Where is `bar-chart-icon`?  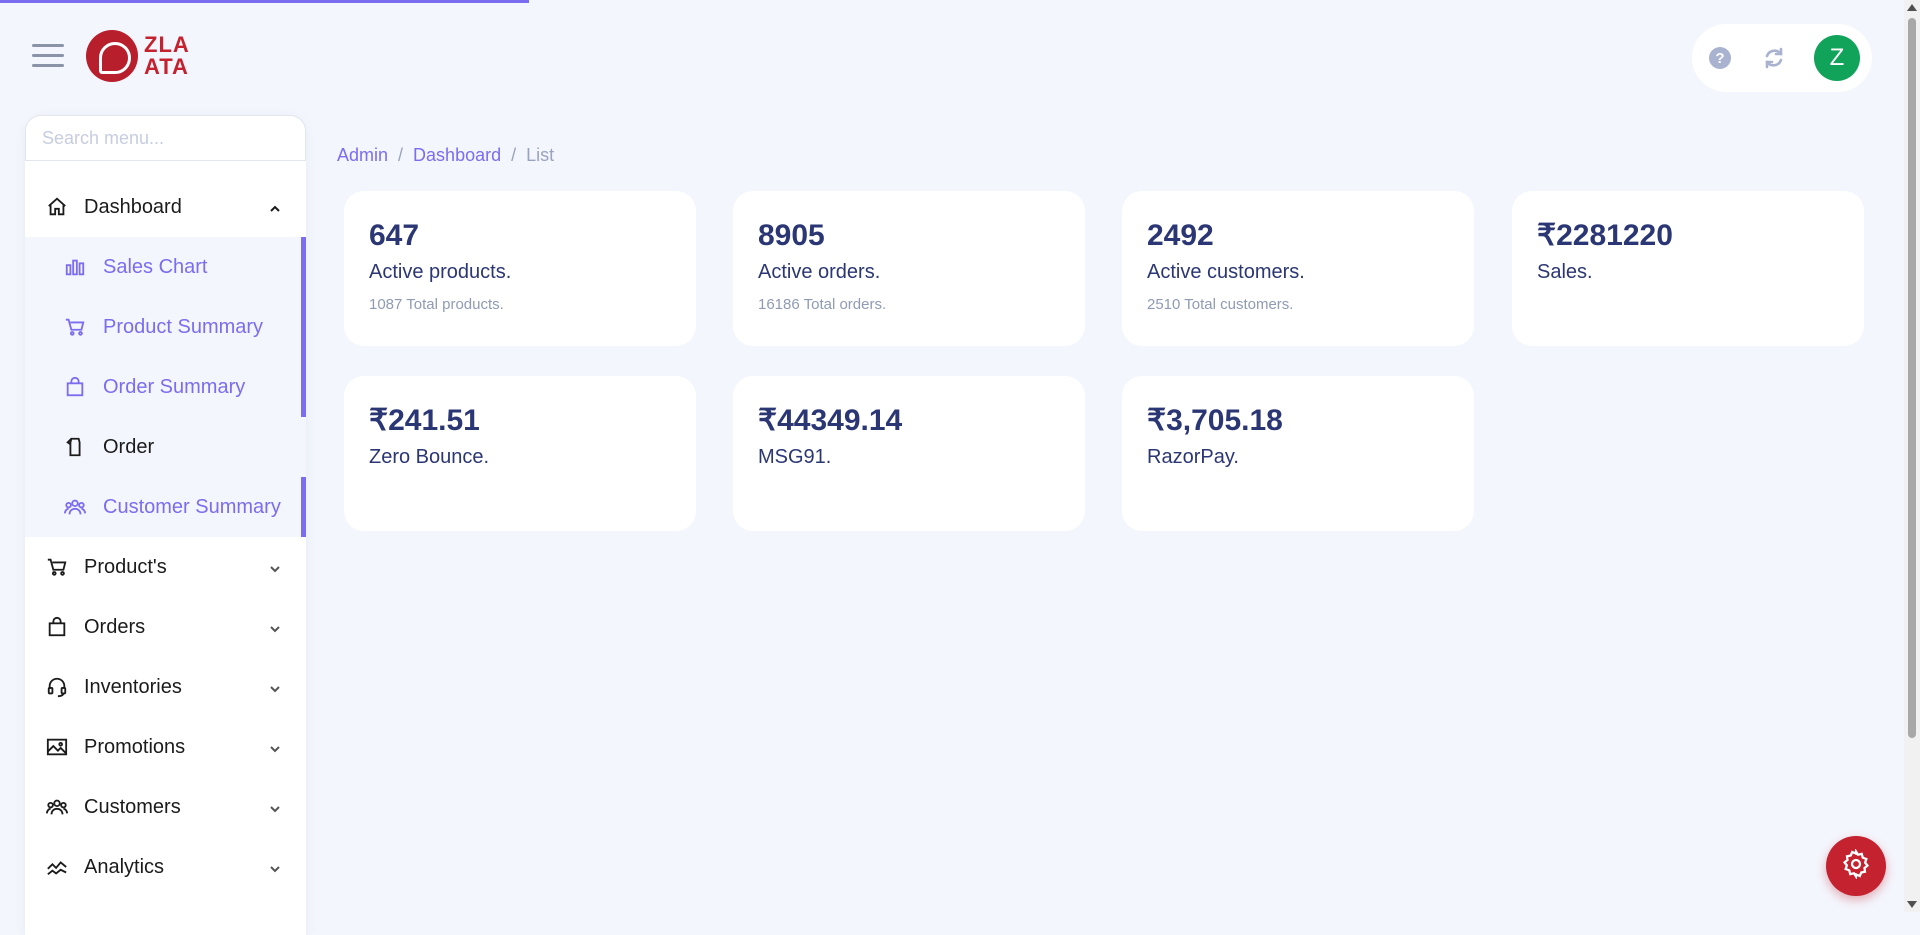 bar-chart-icon is located at coordinates (75, 267).